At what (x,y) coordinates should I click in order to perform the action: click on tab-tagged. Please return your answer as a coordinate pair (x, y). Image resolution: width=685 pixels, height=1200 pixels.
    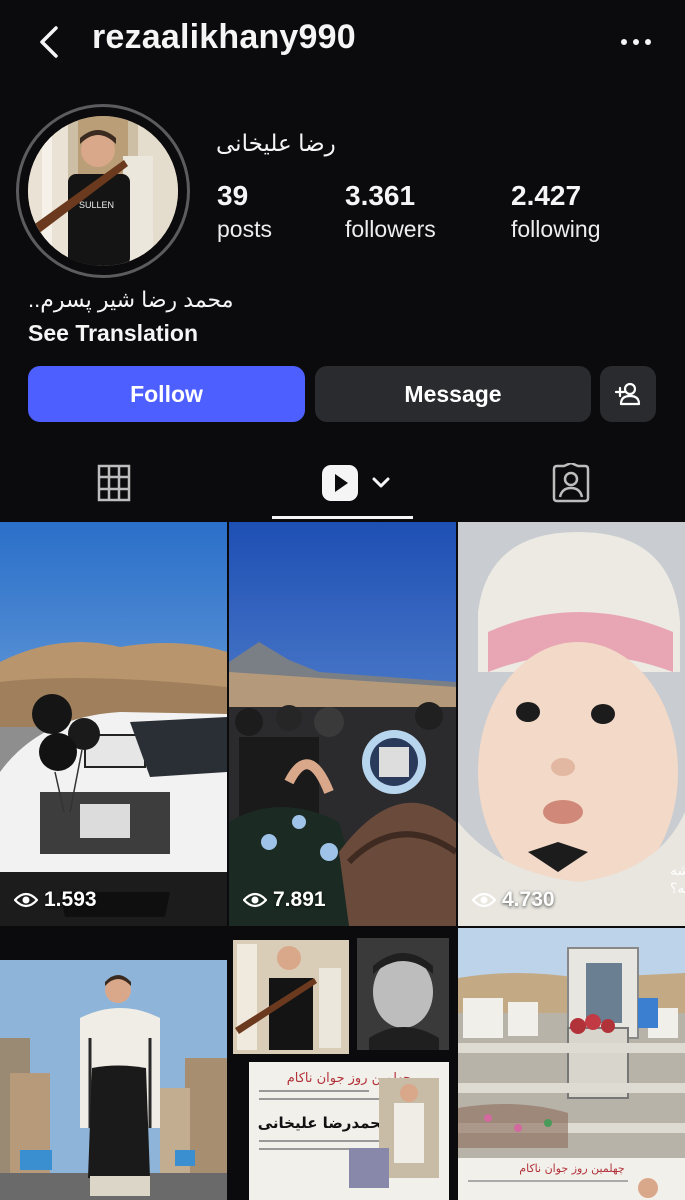
    Looking at the image, I should click on (571, 483).